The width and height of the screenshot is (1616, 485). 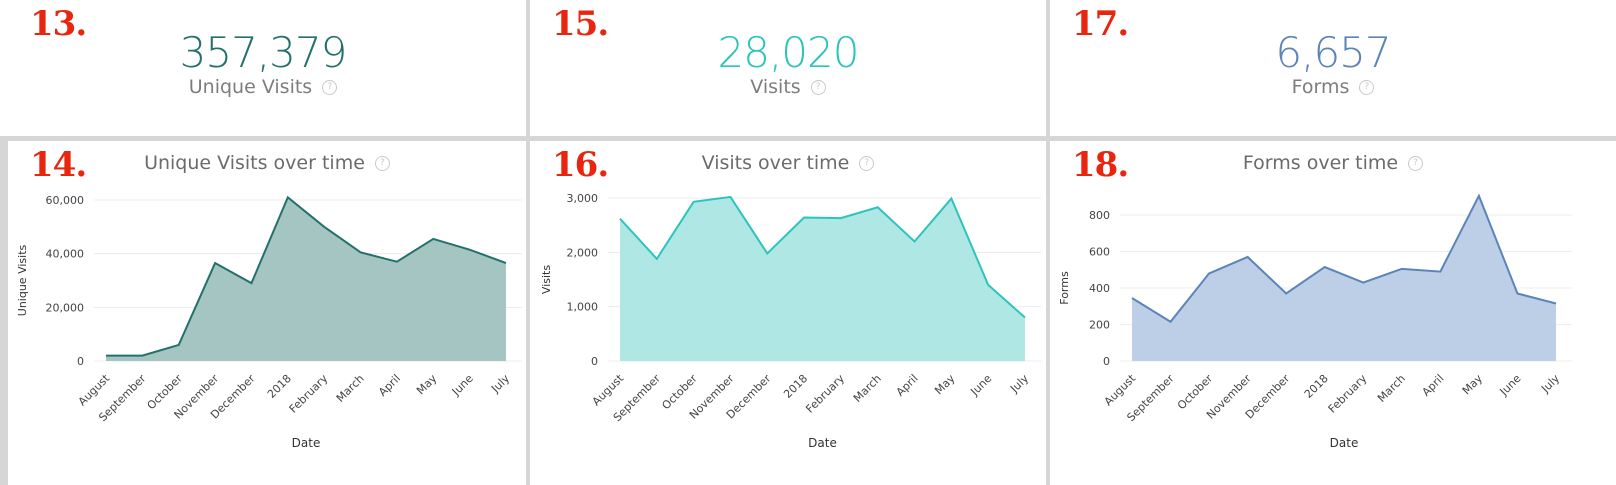 I want to click on y-tick-label: 400, so click(x=1099, y=288).